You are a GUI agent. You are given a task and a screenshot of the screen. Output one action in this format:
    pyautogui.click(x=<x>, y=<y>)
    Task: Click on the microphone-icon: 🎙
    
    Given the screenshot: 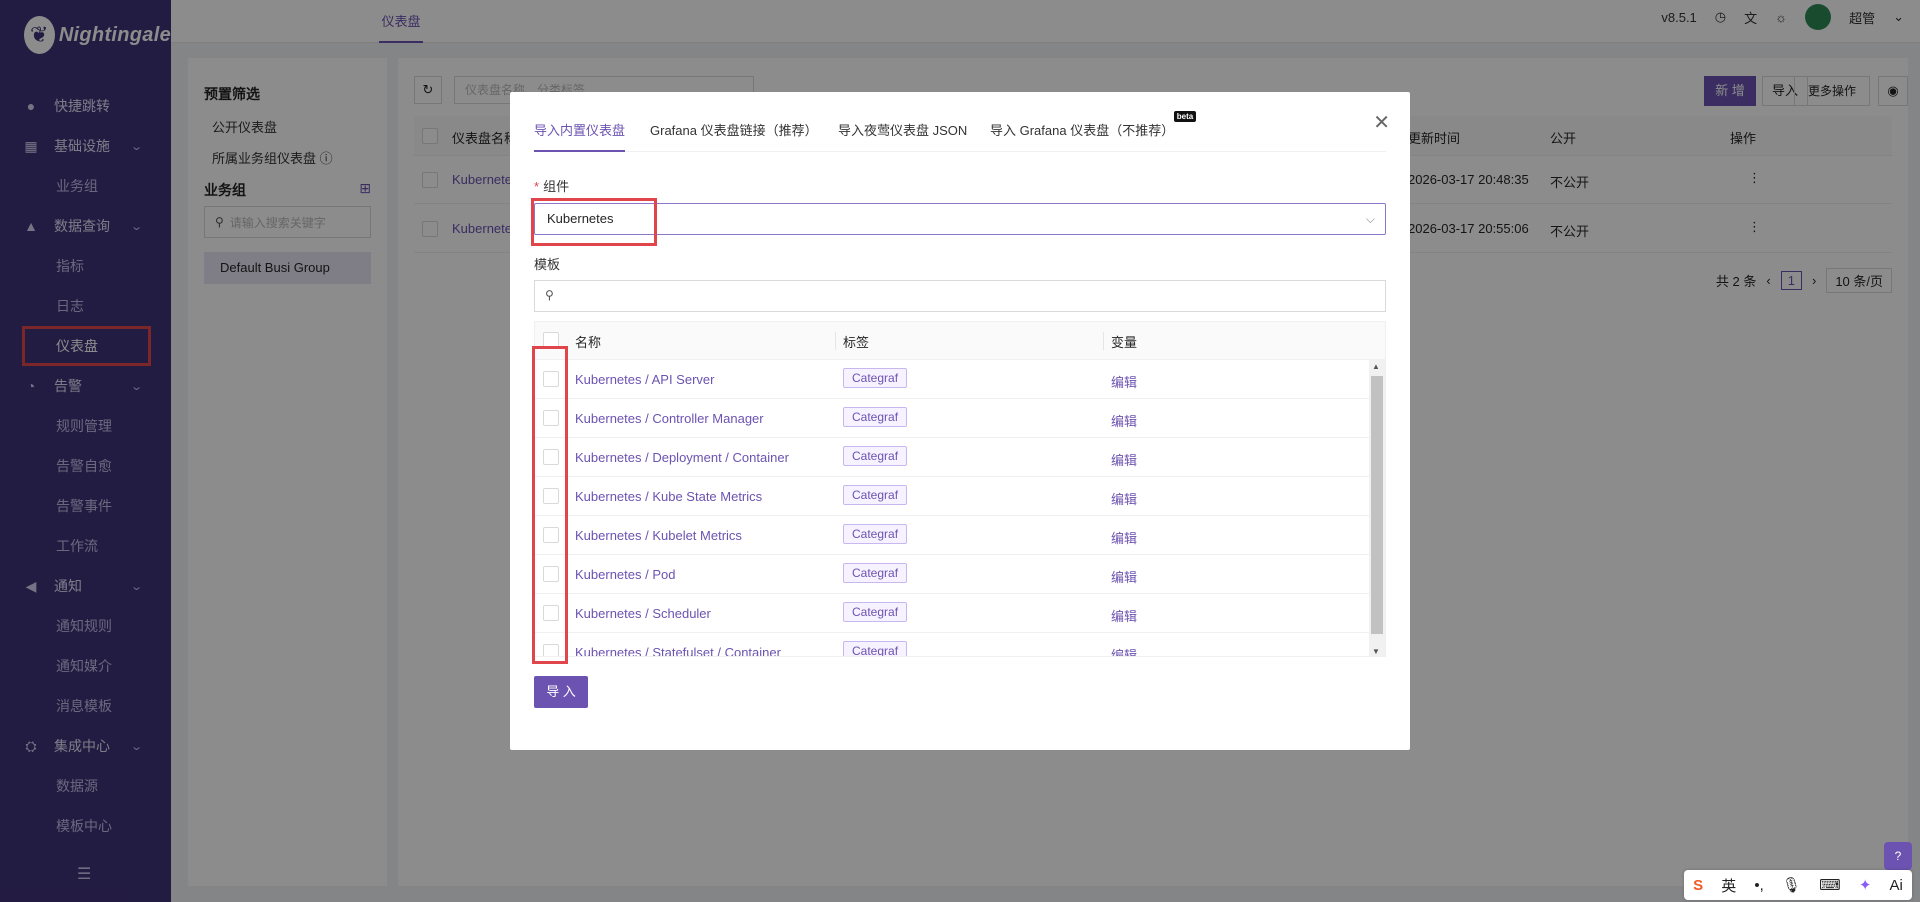 What is the action you would take?
    pyautogui.click(x=1791, y=885)
    